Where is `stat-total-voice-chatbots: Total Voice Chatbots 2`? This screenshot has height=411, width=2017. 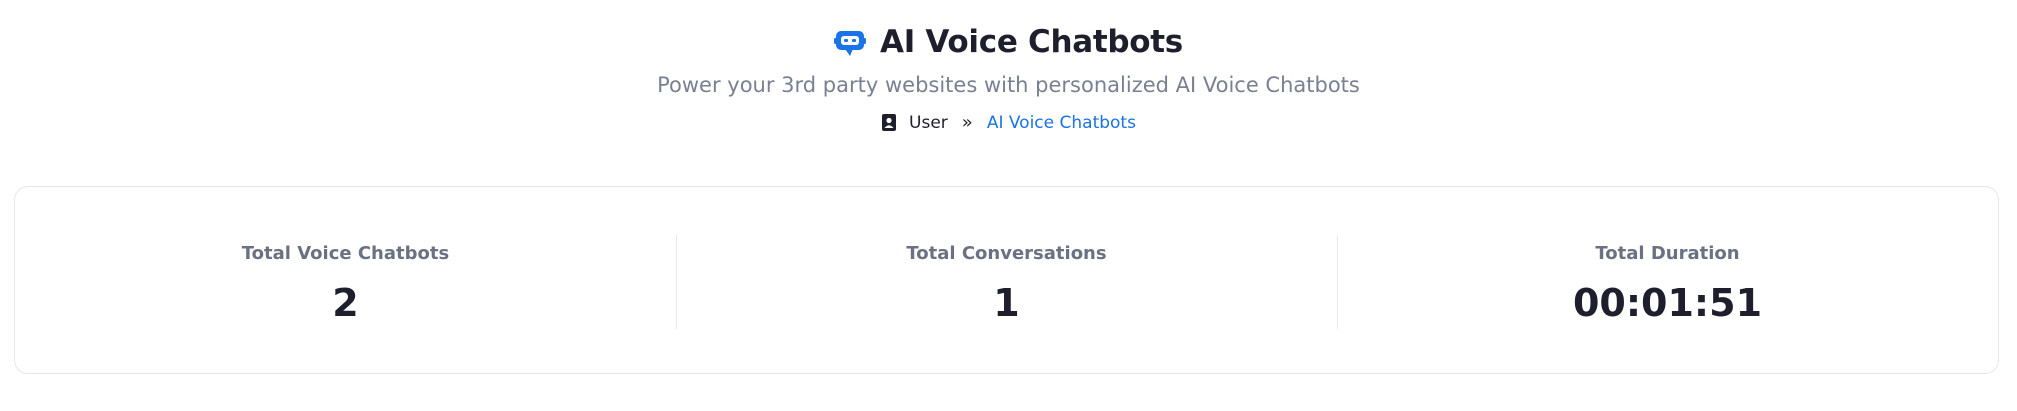
stat-total-voice-chatbots: Total Voice Chatbots 2 is located at coordinates (345, 280).